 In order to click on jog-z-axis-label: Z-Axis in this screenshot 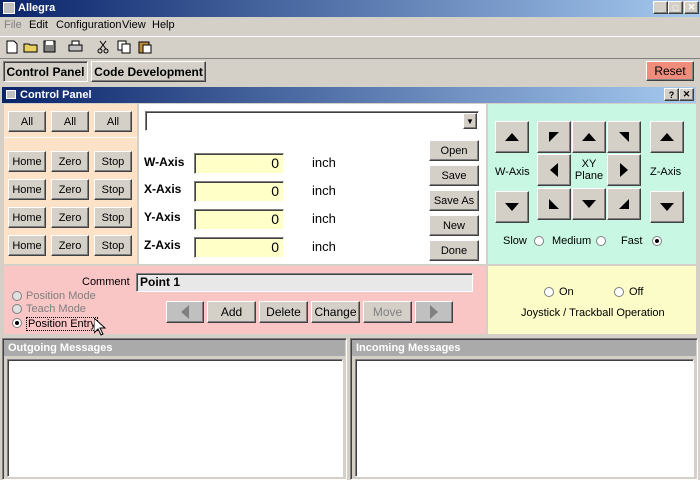, I will do `click(666, 172)`.